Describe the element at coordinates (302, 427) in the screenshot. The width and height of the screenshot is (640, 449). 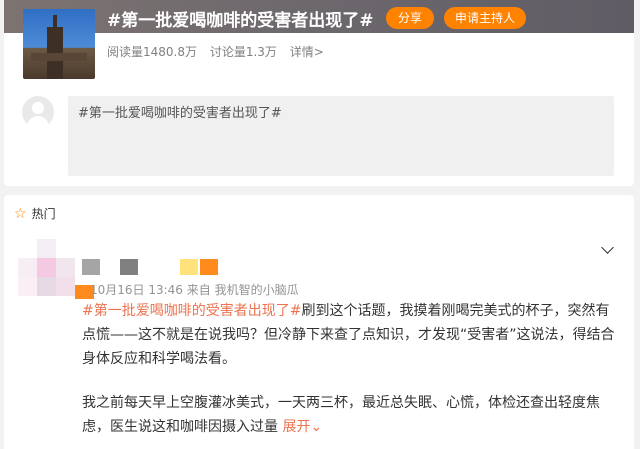
I see `expand-link: 展开⌄` at that location.